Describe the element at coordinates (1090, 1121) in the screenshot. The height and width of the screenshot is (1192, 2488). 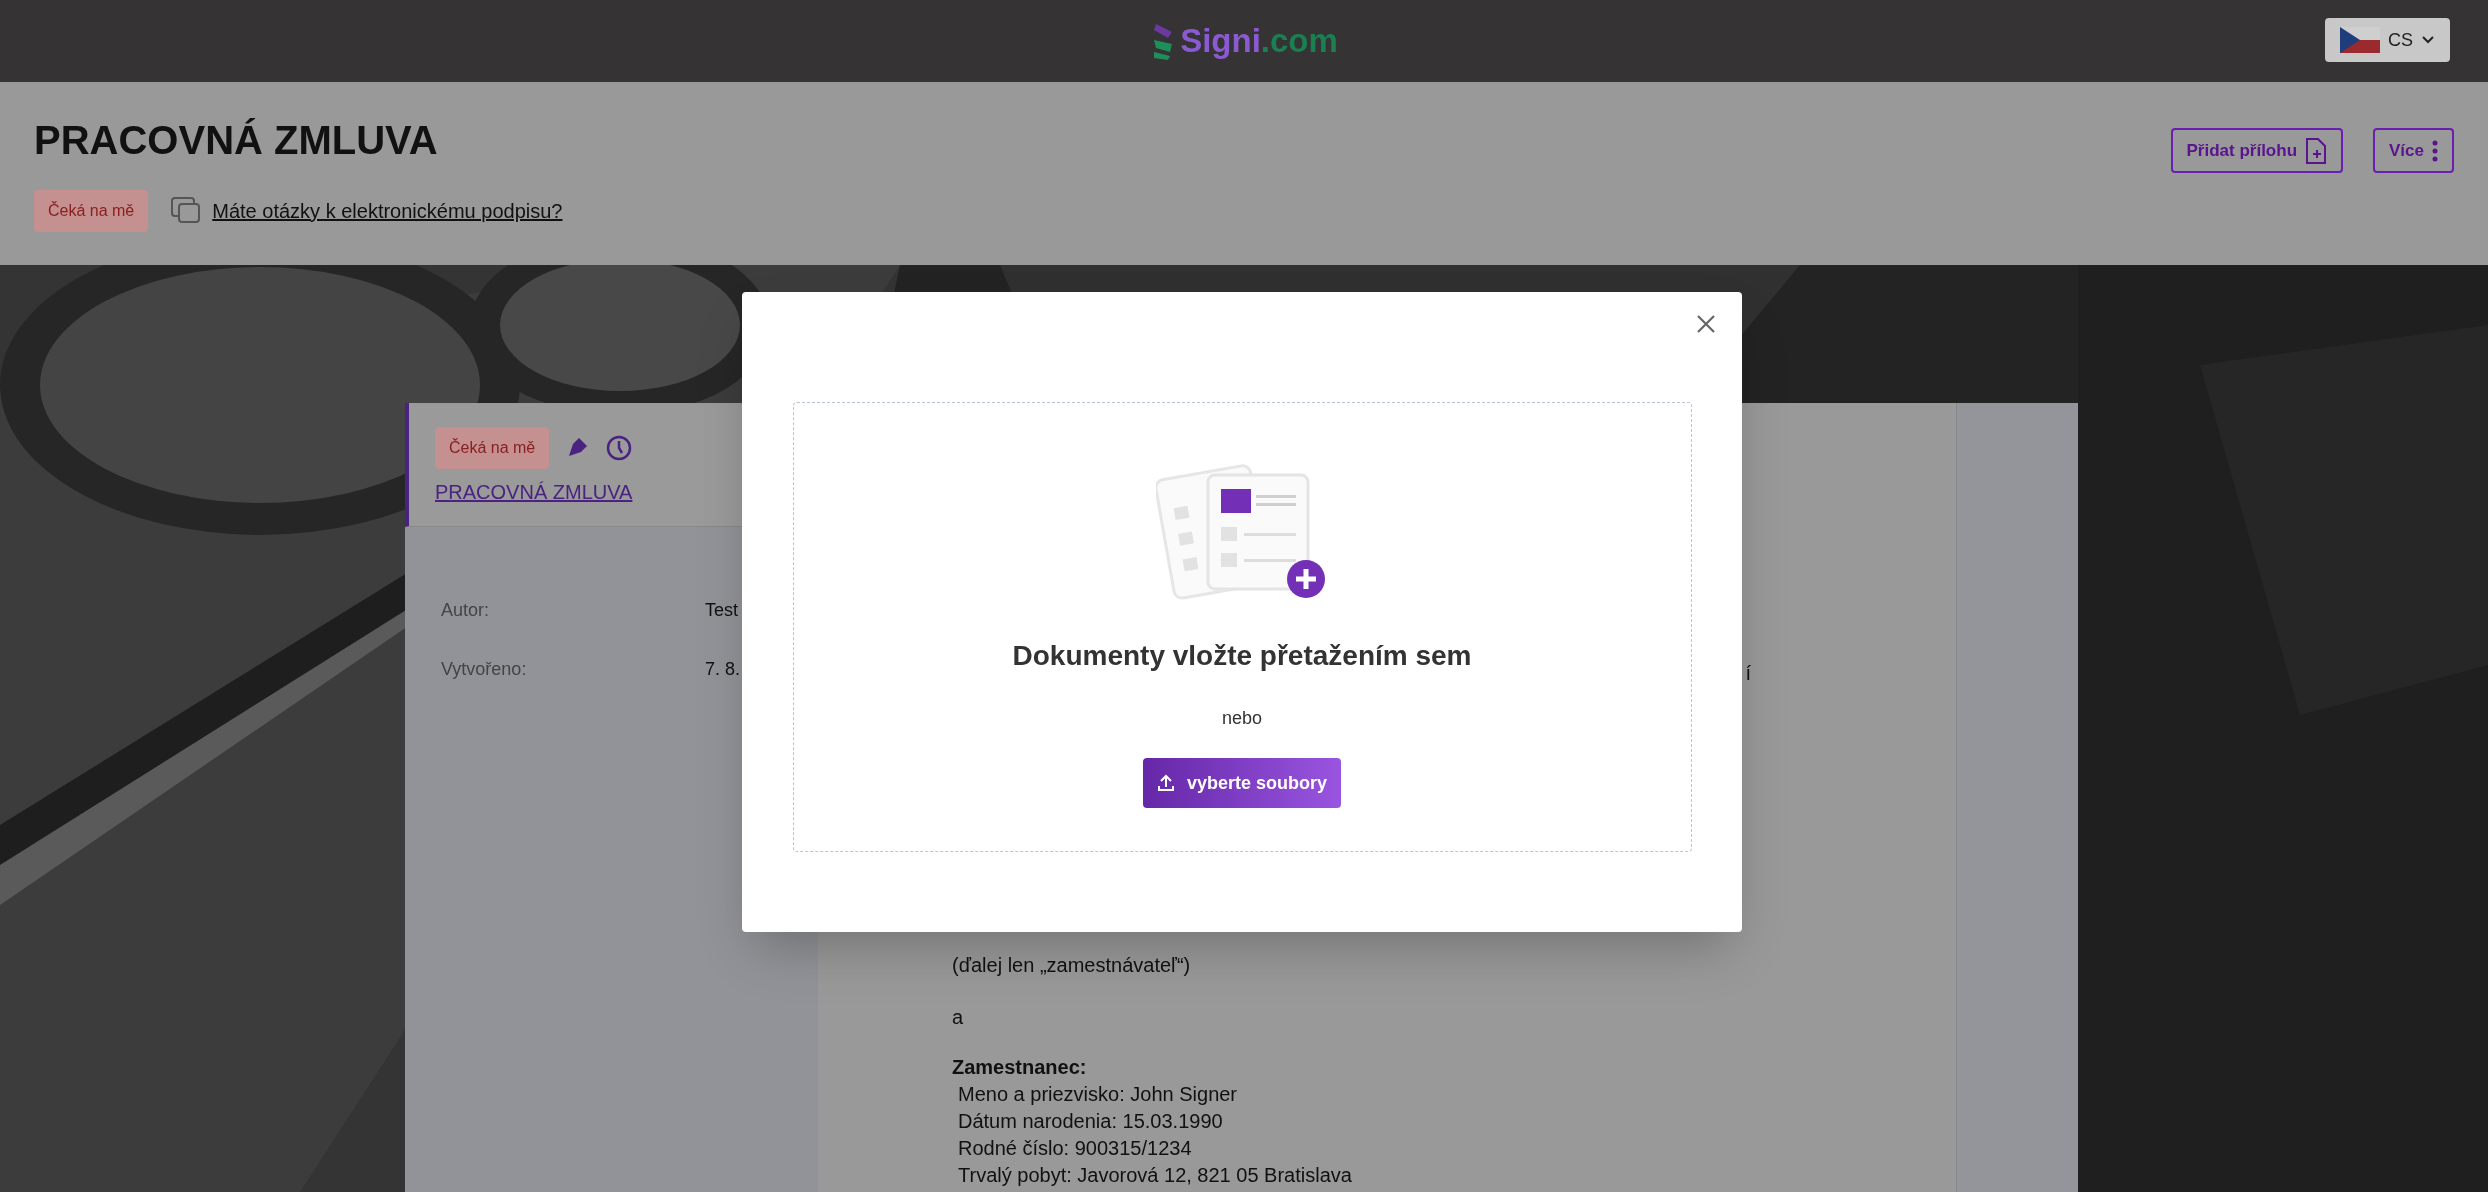
I see `document-line: Dátum narodenia: 15.03.1990` at that location.